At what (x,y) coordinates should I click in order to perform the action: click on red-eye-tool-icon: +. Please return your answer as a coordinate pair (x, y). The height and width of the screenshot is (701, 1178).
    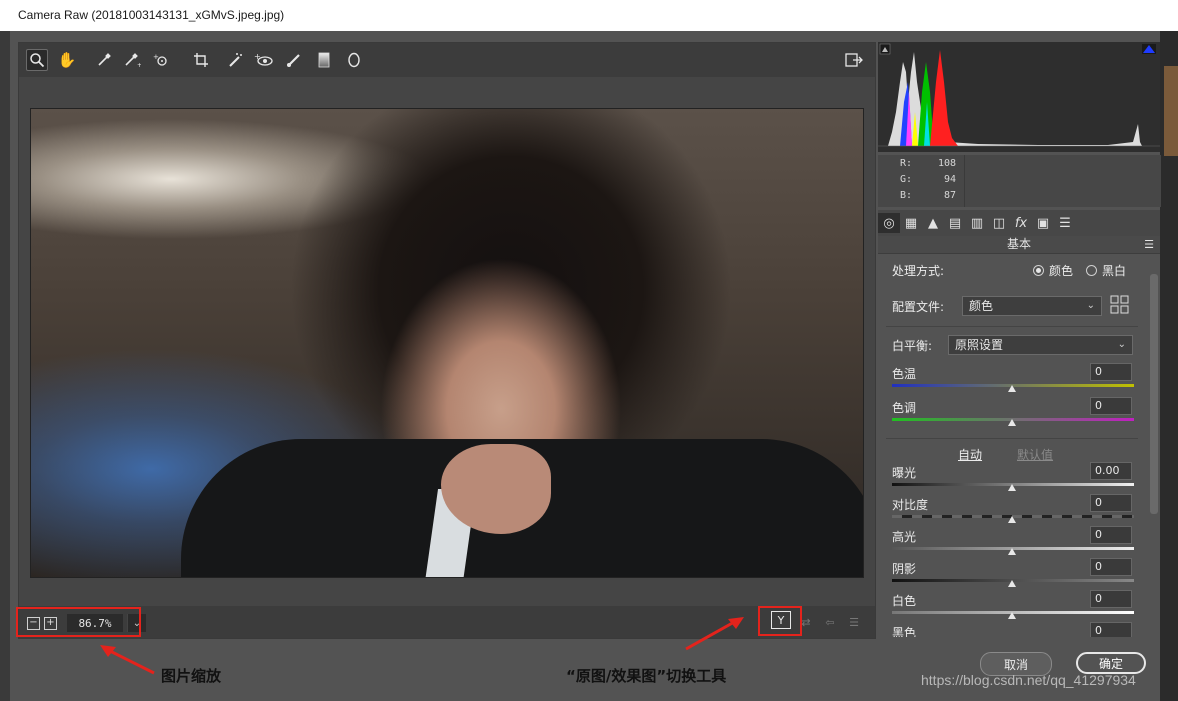
    Looking at the image, I should click on (264, 60).